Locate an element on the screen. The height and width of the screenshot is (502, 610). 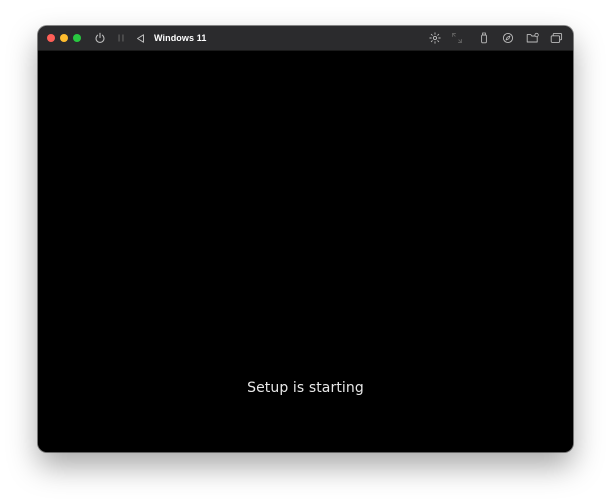
shared-folder-compass-icon is located at coordinates (508, 38).